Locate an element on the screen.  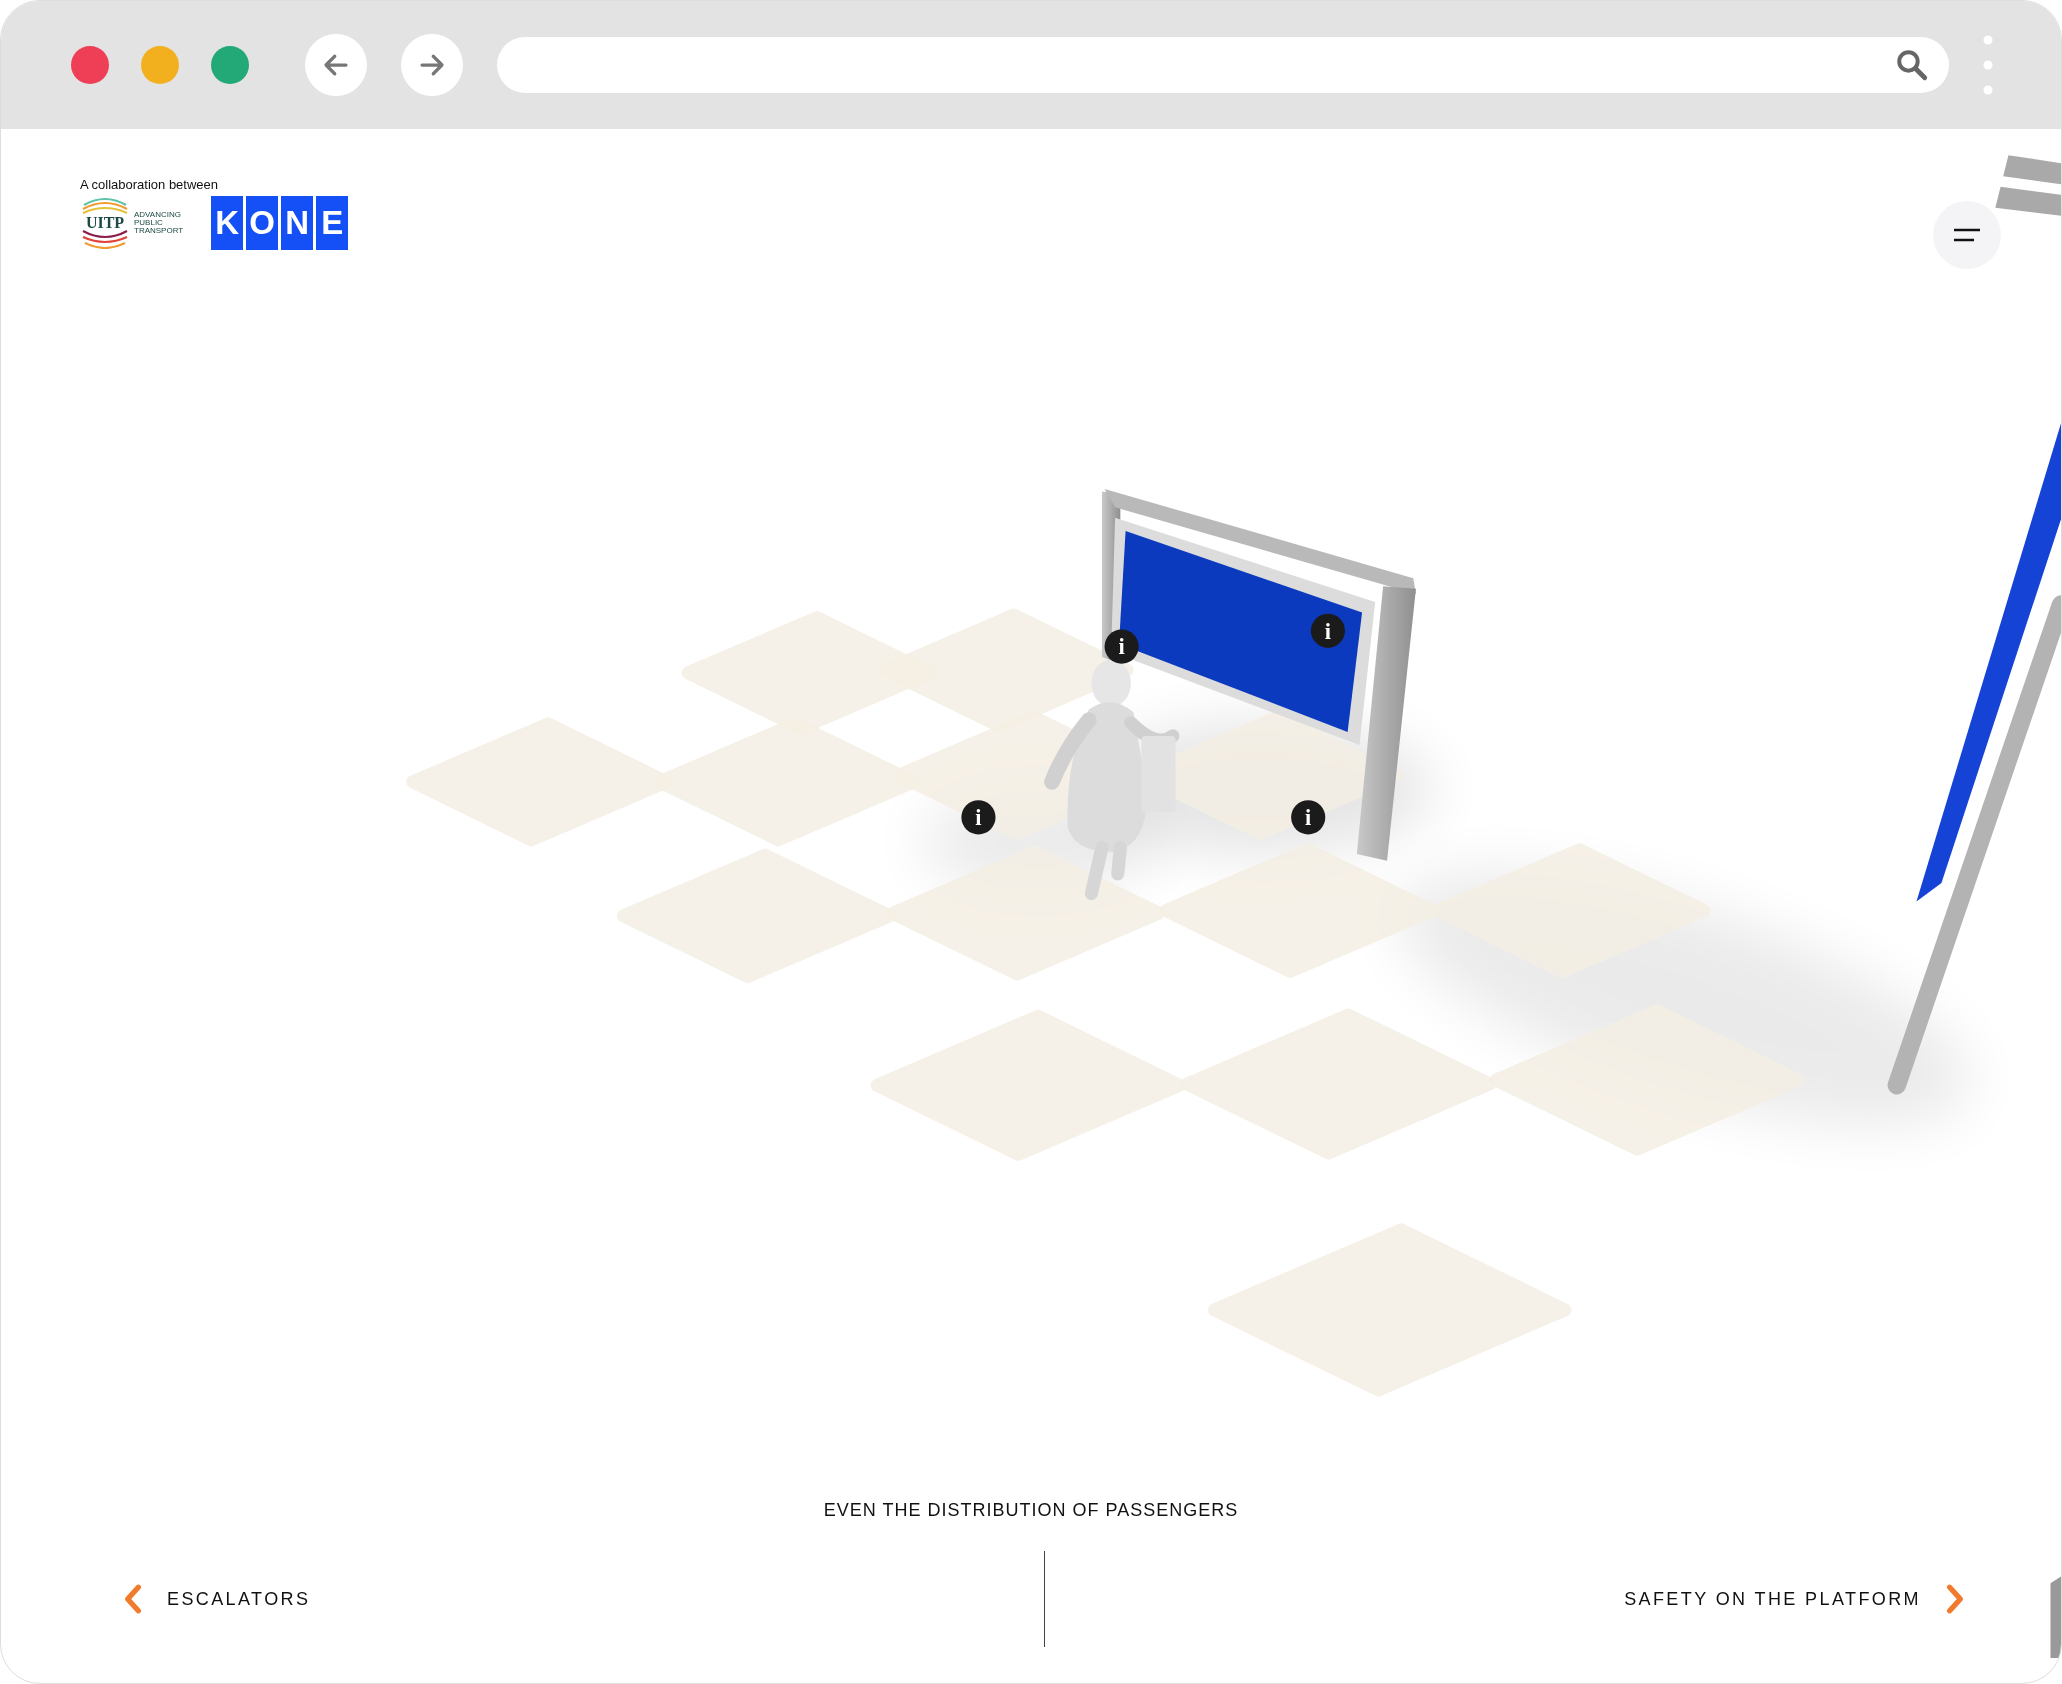
uitp-mark-text: UITP is located at coordinates (105, 222).